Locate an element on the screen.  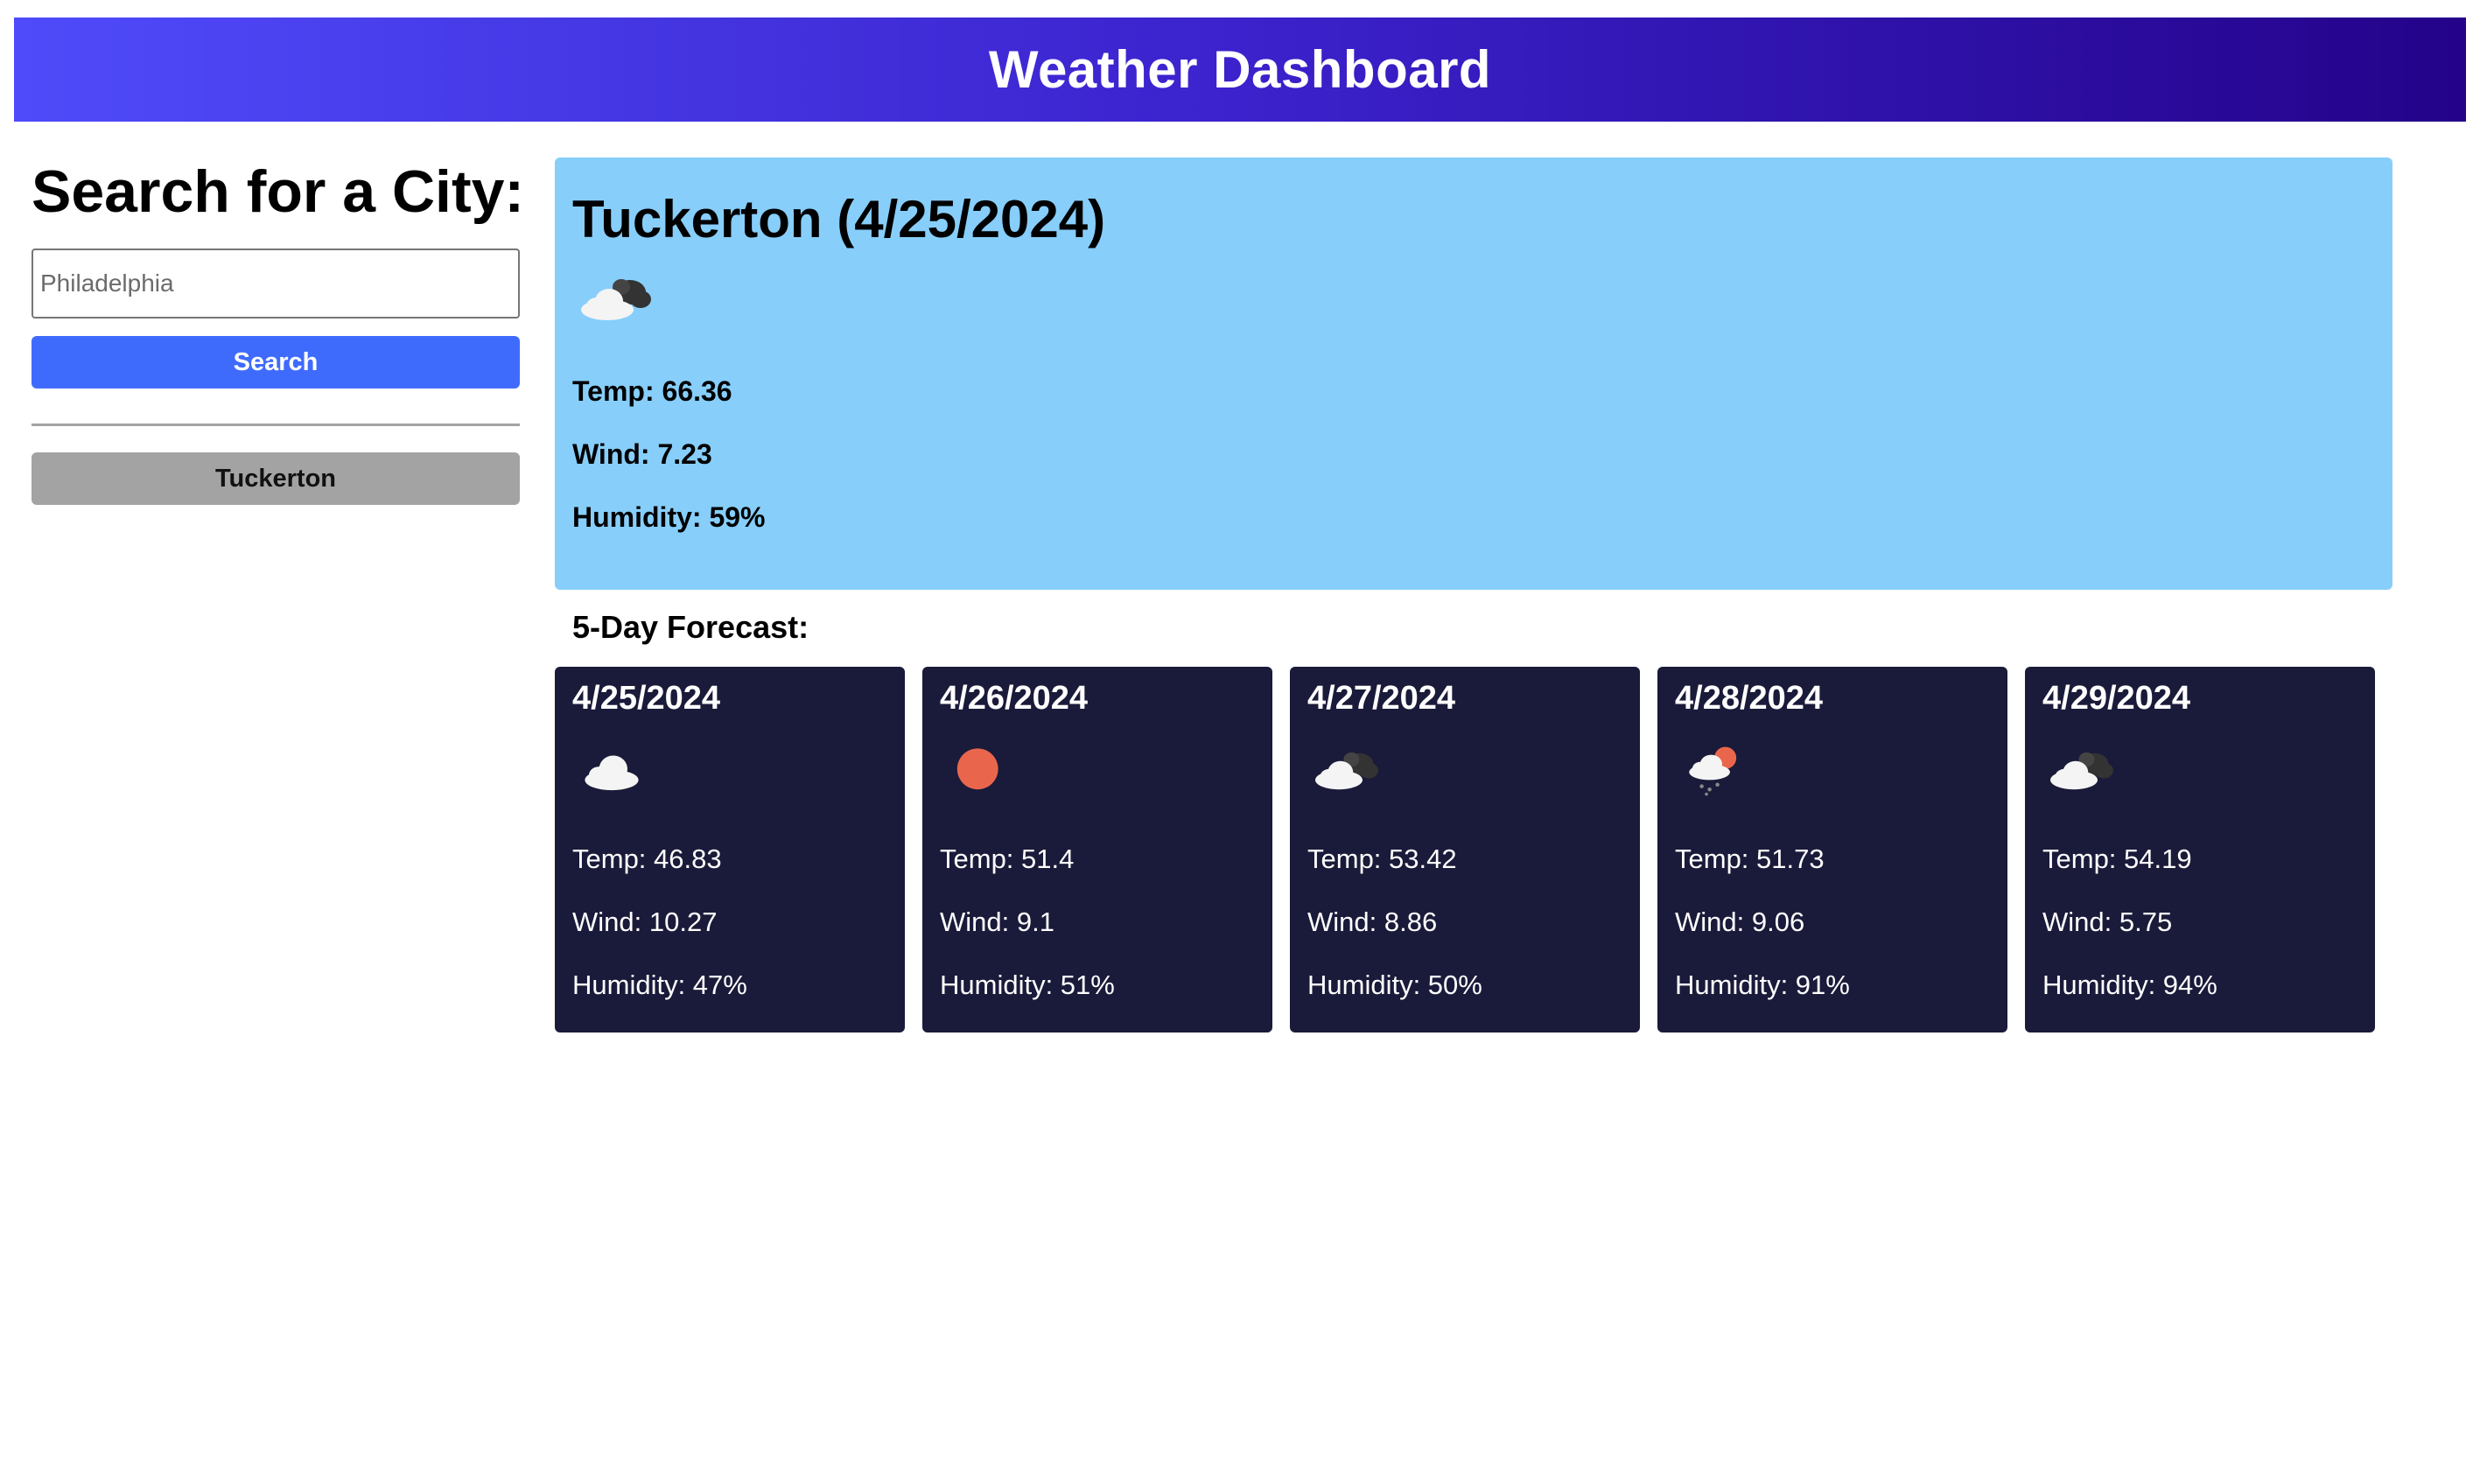
forecast-wind: Wind: 8.86 is located at coordinates (1372, 921).